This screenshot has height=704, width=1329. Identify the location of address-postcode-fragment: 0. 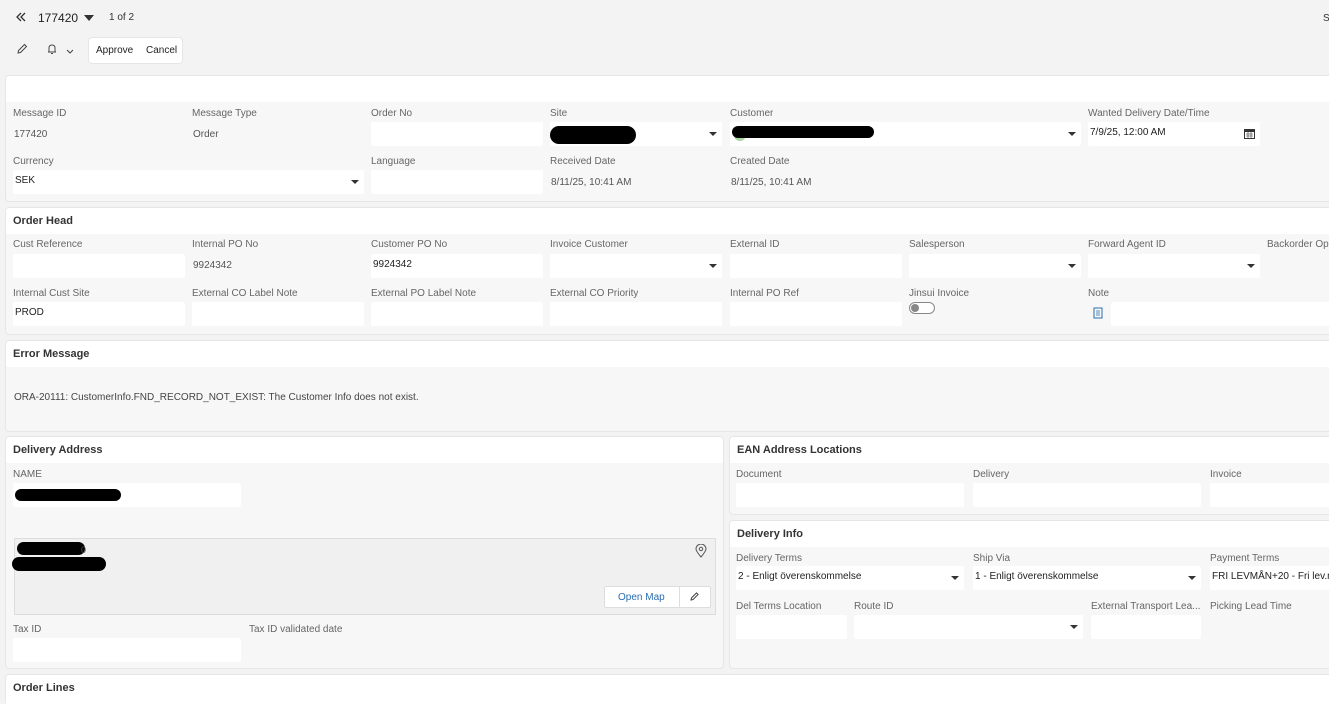
(84, 550).